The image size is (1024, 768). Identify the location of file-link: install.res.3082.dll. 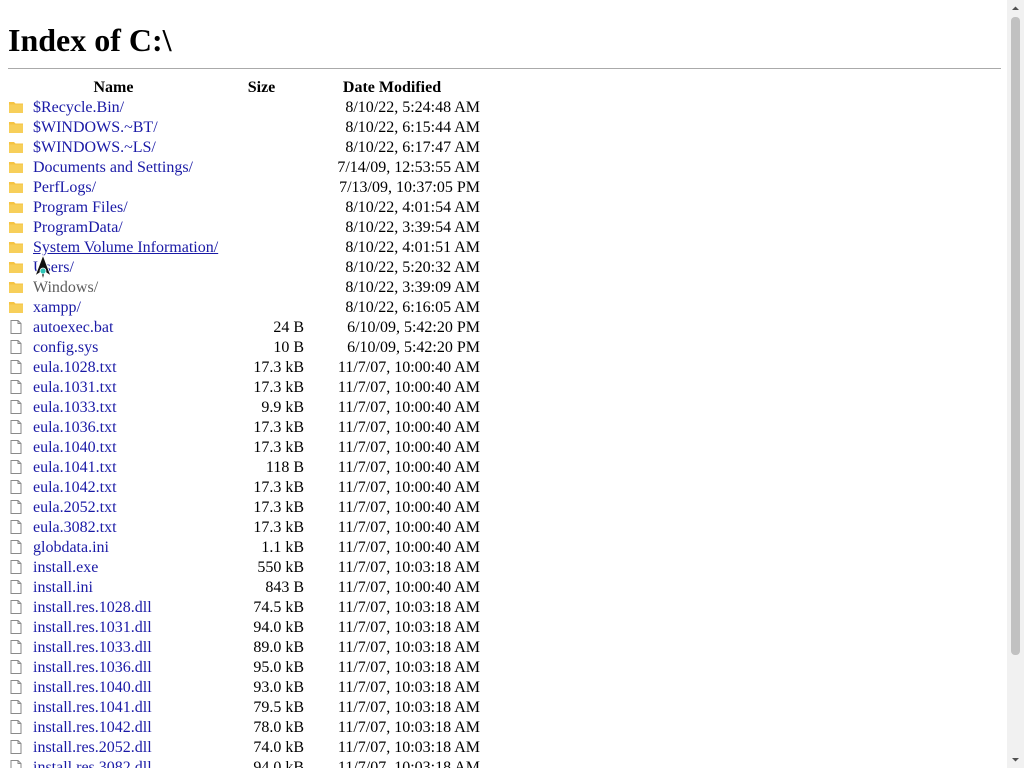
(92, 763).